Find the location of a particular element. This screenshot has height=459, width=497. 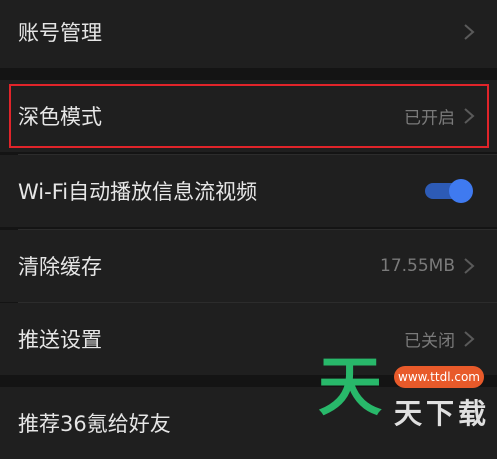

settings-item-value: 已开启 is located at coordinates (429, 118).